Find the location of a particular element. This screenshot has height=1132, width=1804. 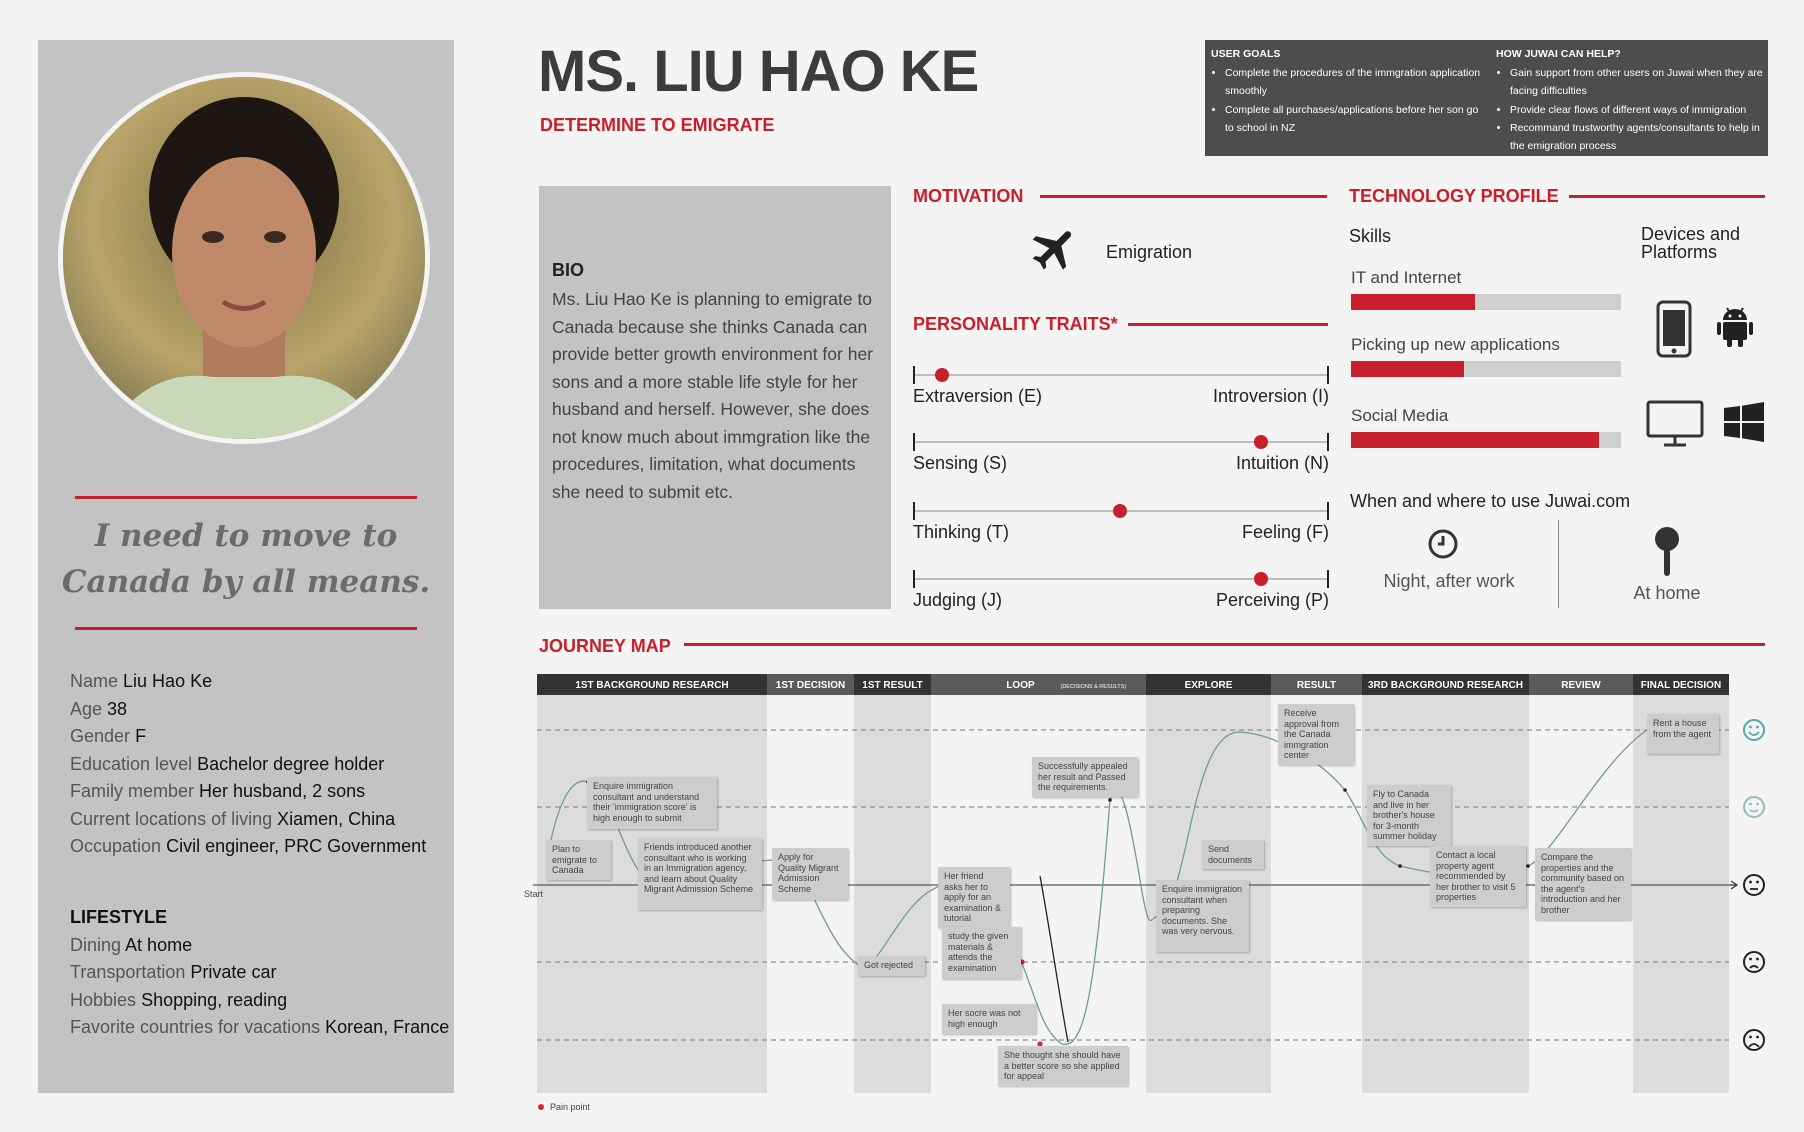

journey-note: Rent a house from the agent is located at coordinates (1683, 734).